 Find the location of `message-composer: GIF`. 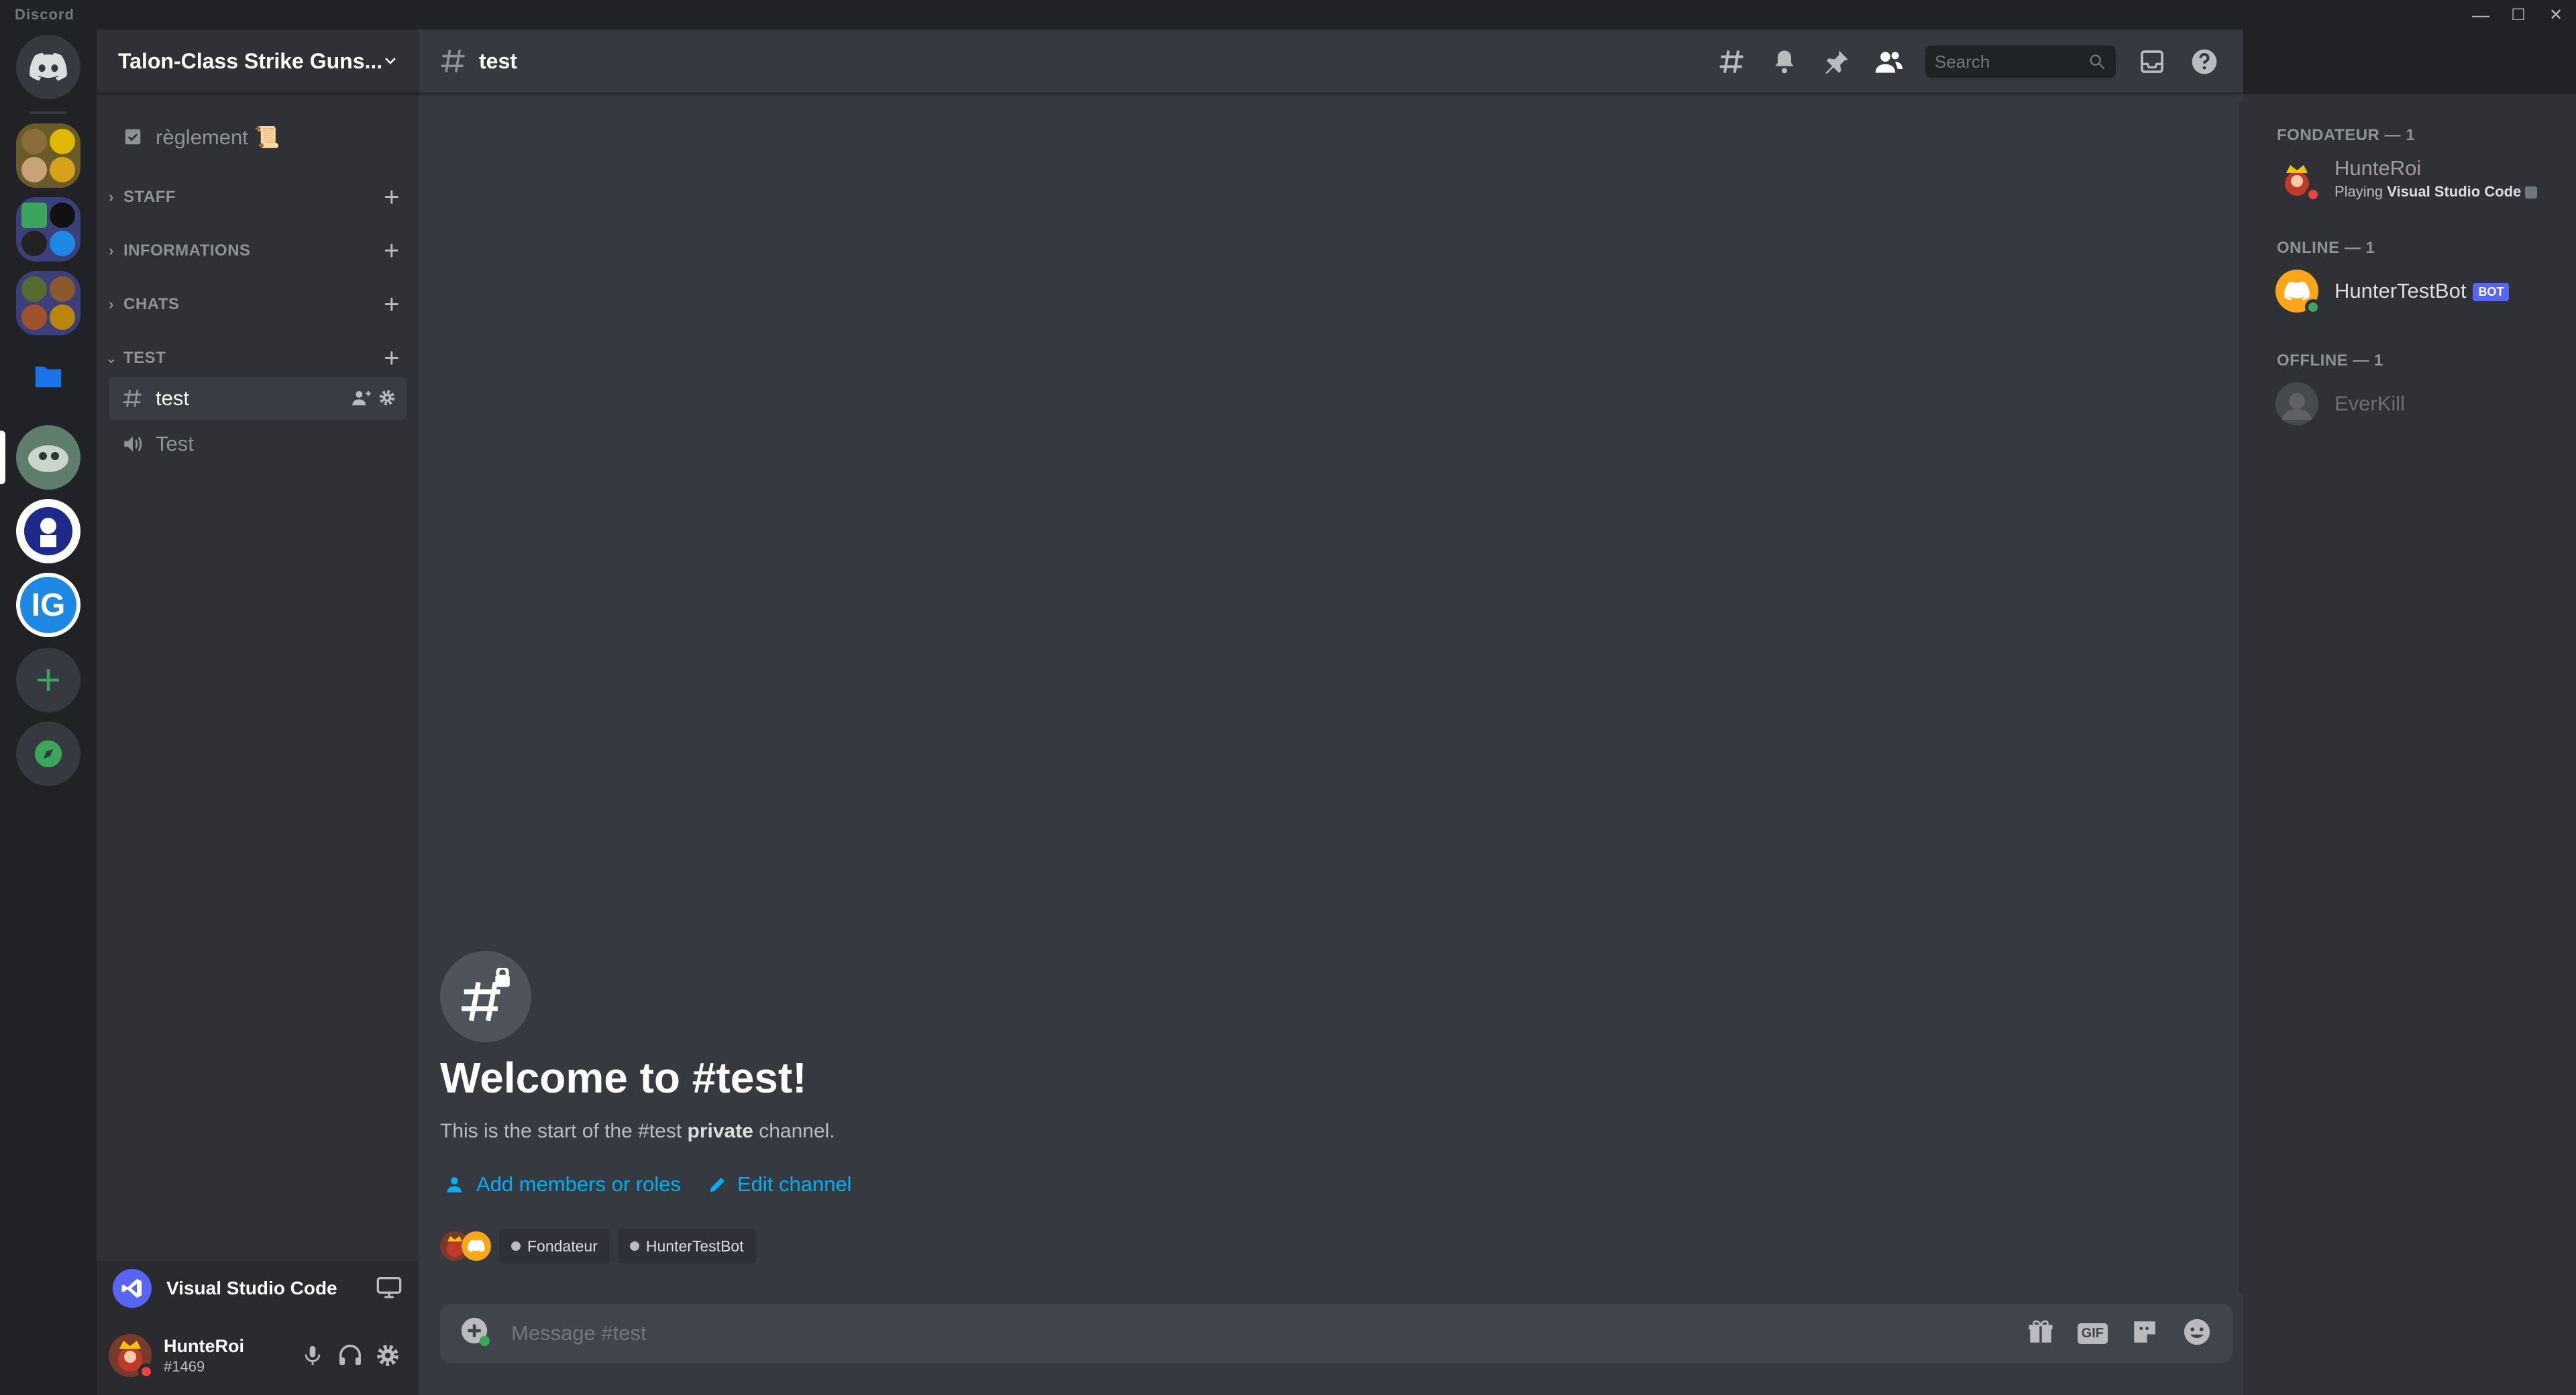

message-composer: GIF is located at coordinates (1336, 1333).